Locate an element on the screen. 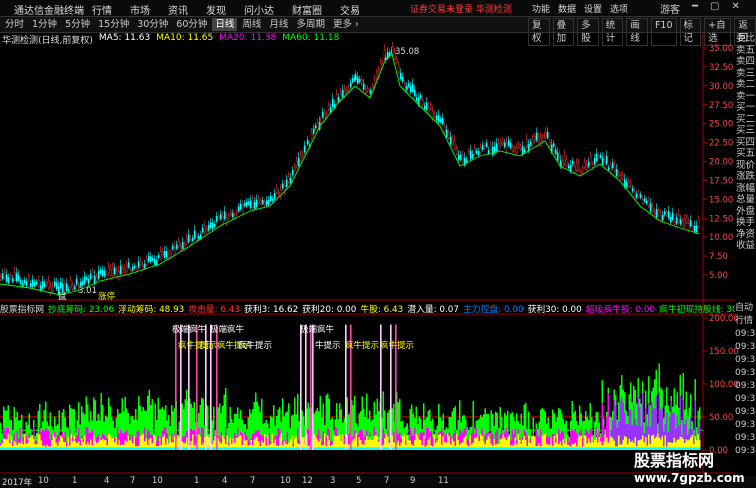 This screenshot has height=488, width=756. price-label-8: 15.00 is located at coordinates (721, 200).